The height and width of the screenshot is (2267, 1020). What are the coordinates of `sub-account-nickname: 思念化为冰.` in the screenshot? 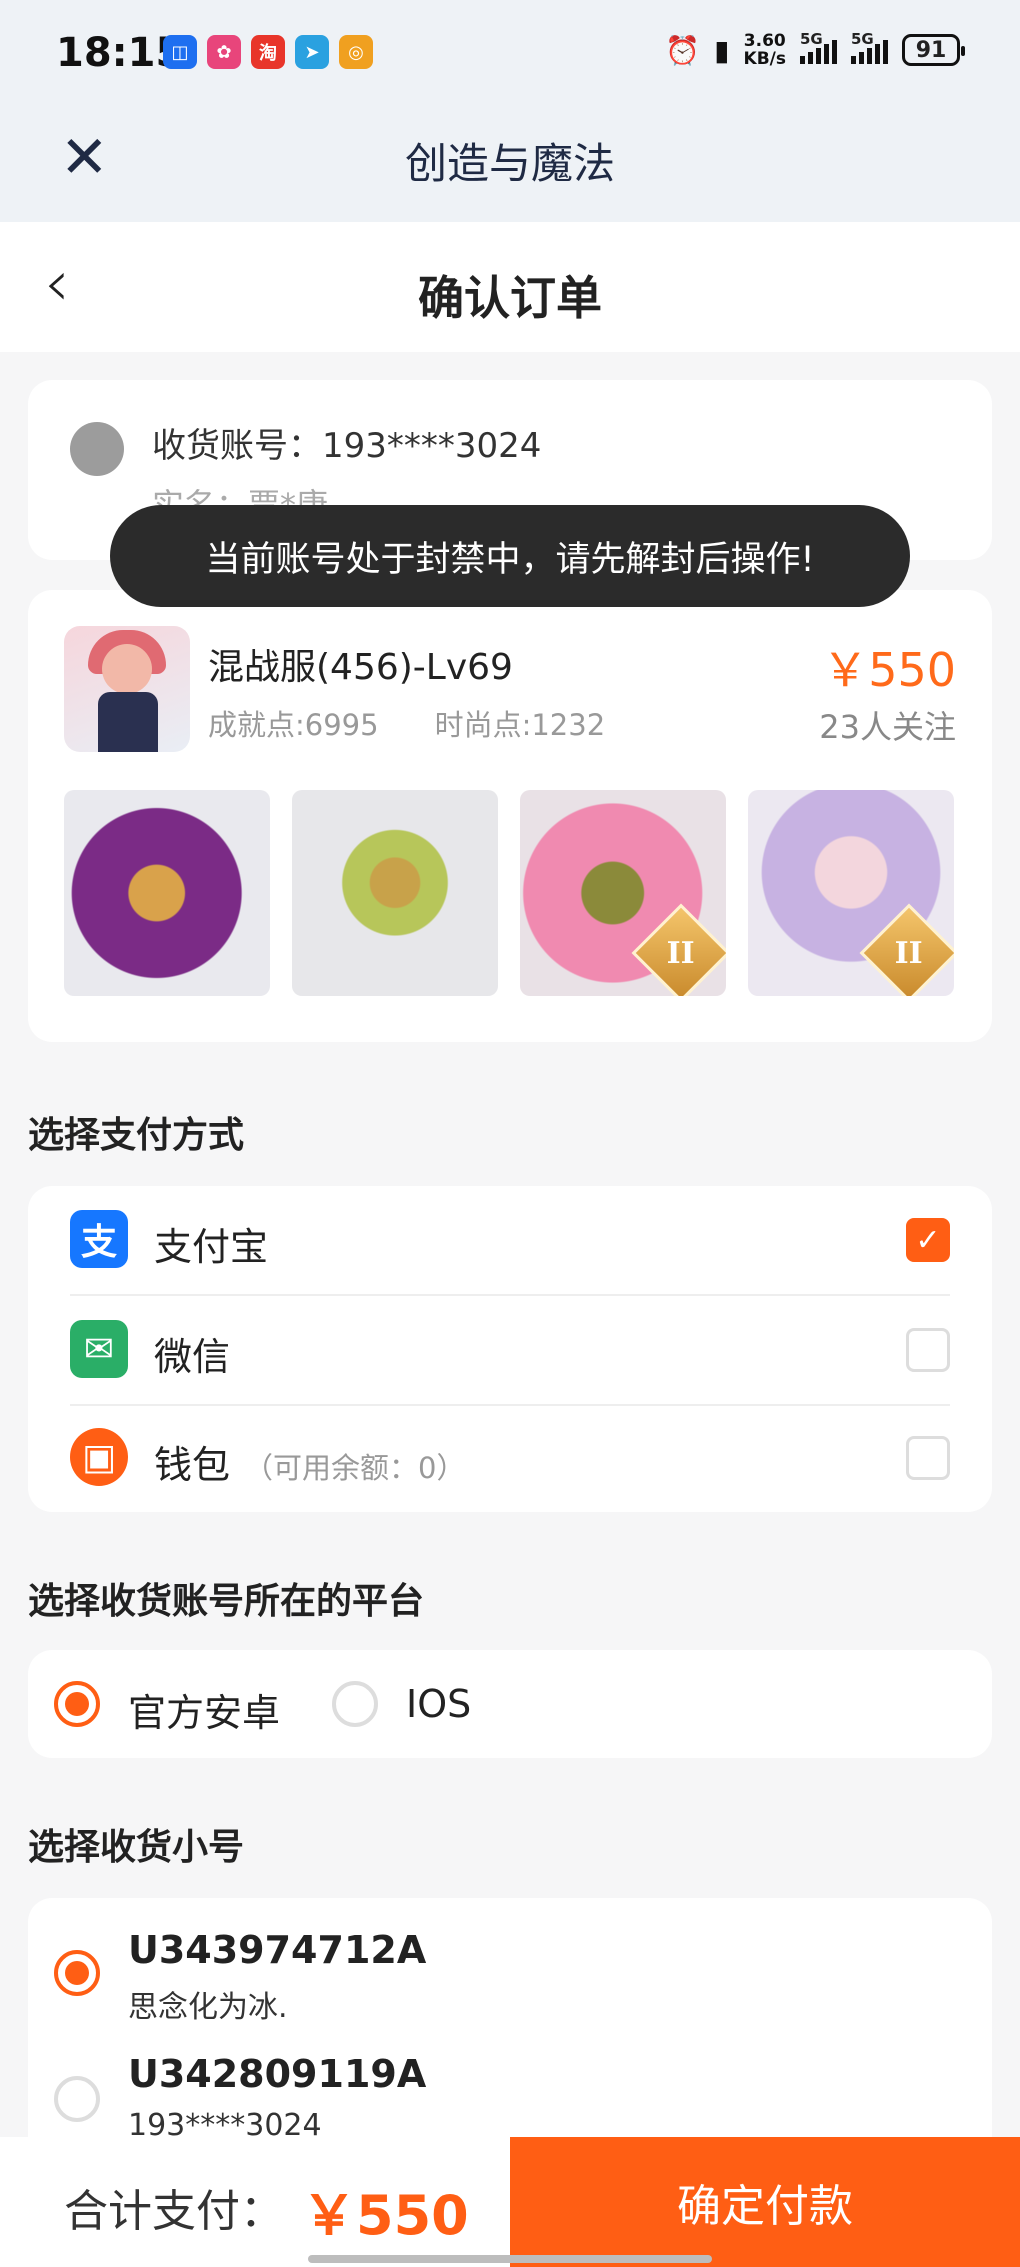 It's located at (208, 2007).